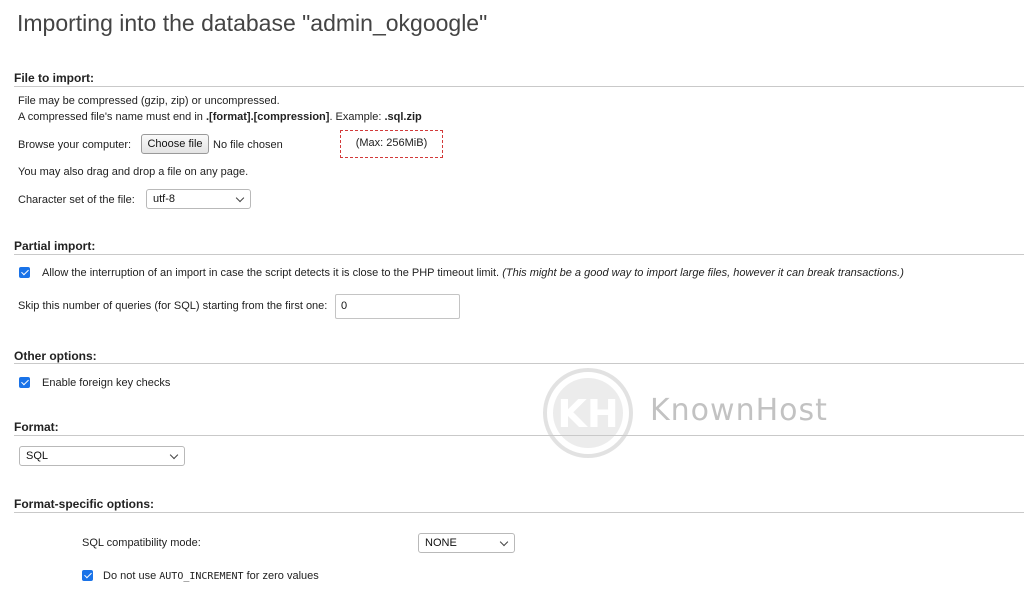  I want to click on auto-increment-prefix: Do not use, so click(131, 576).